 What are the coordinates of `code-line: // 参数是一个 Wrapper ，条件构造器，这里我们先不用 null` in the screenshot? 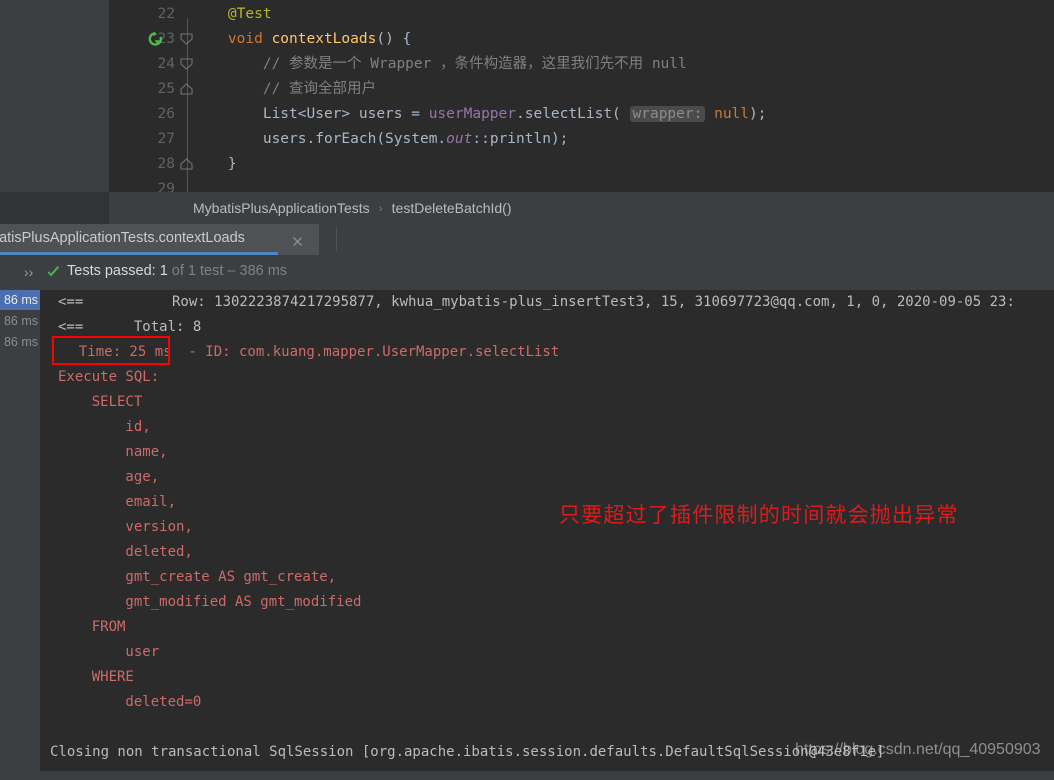 It's located at (440, 64).